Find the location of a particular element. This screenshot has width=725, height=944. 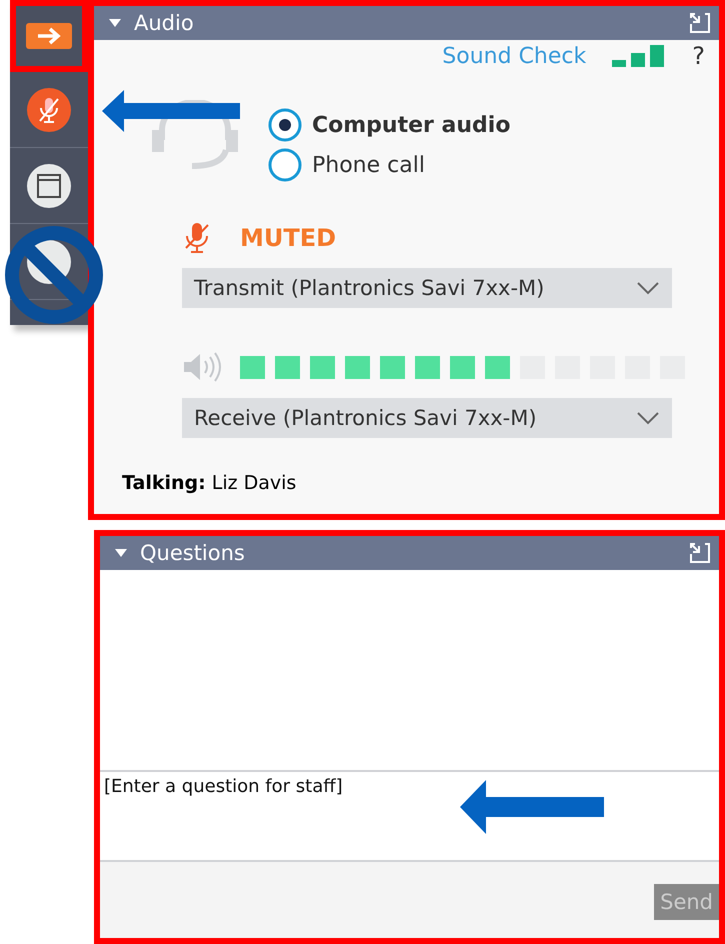

talking-status: Talking: Liz Davis is located at coordinates (210, 483).